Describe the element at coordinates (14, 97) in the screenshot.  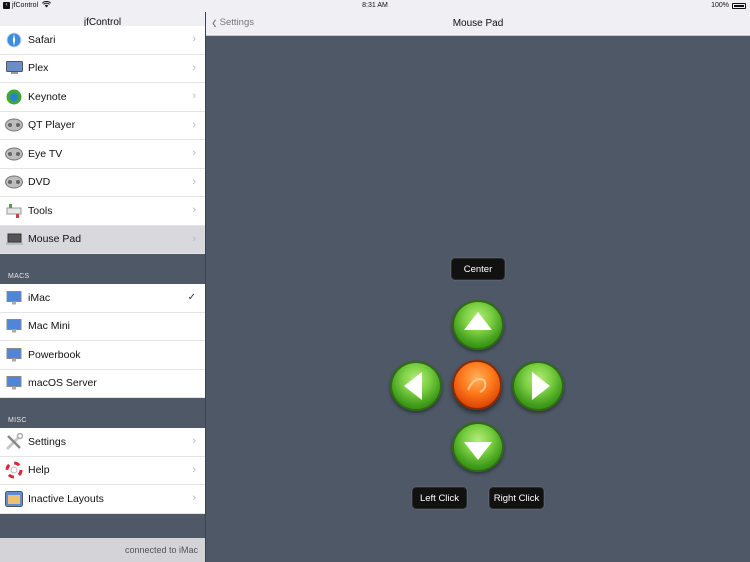
I see `keynote-icon` at that location.